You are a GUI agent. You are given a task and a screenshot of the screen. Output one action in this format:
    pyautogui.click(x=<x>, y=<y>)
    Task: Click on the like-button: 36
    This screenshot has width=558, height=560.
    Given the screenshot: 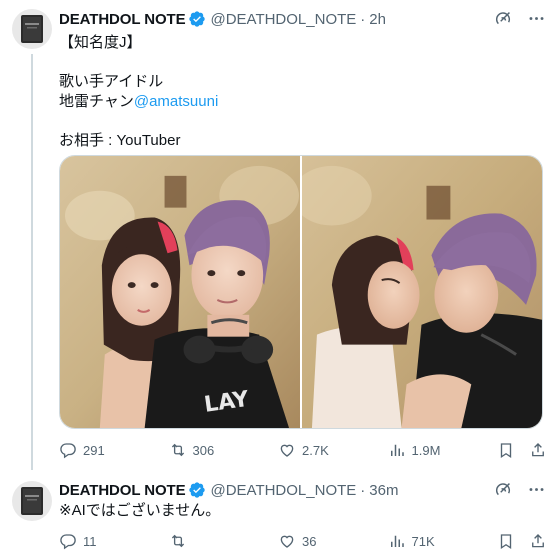 What is the action you would take?
    pyautogui.click(x=308, y=541)
    